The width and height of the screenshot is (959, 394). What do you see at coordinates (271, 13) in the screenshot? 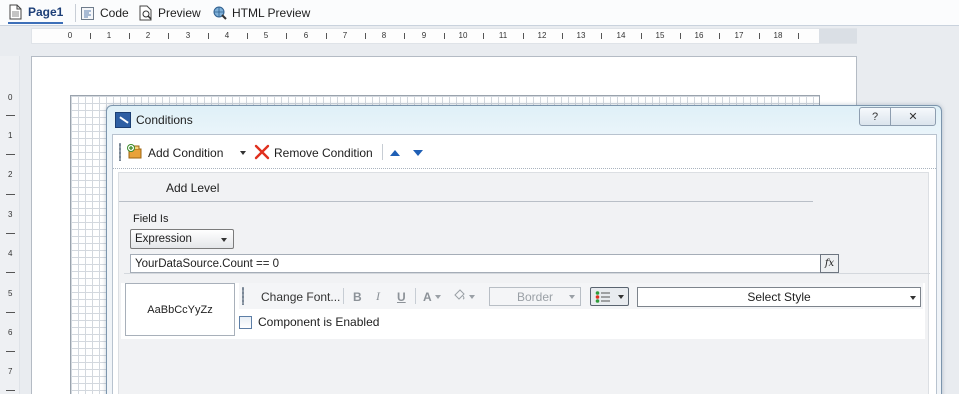
I see `tab-label: HTML Preview` at bounding box center [271, 13].